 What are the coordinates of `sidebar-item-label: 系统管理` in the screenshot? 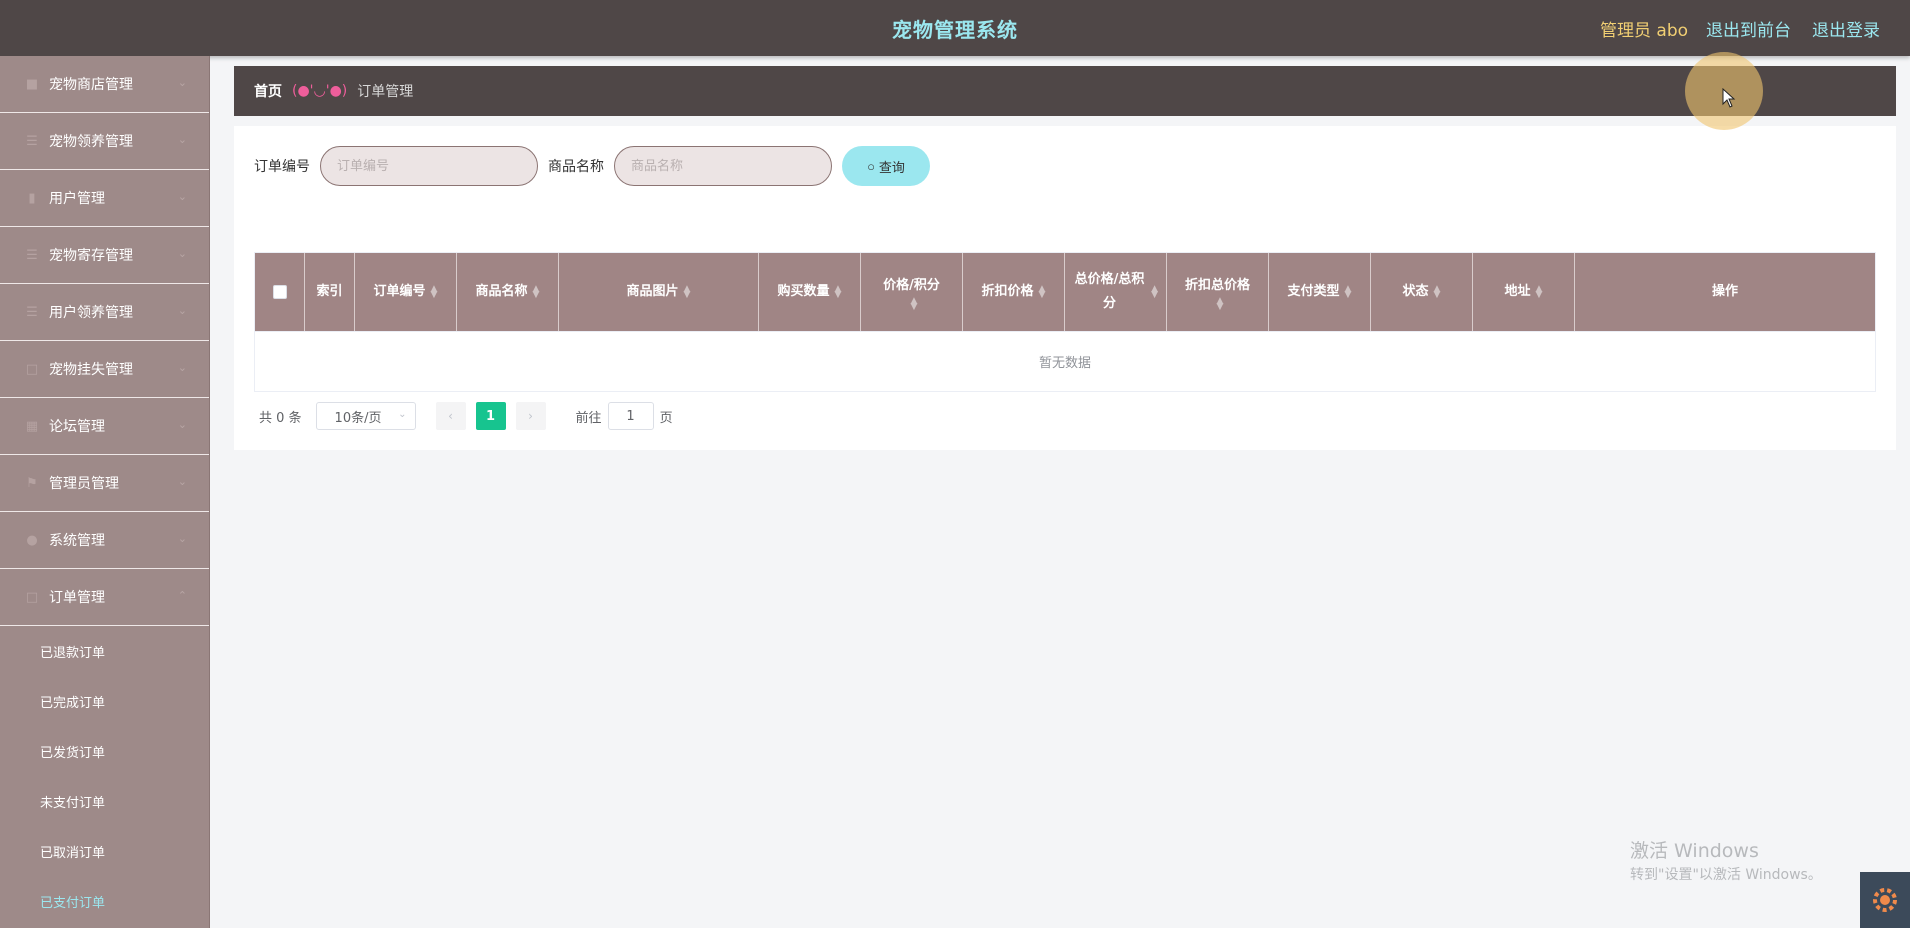 It's located at (77, 541).